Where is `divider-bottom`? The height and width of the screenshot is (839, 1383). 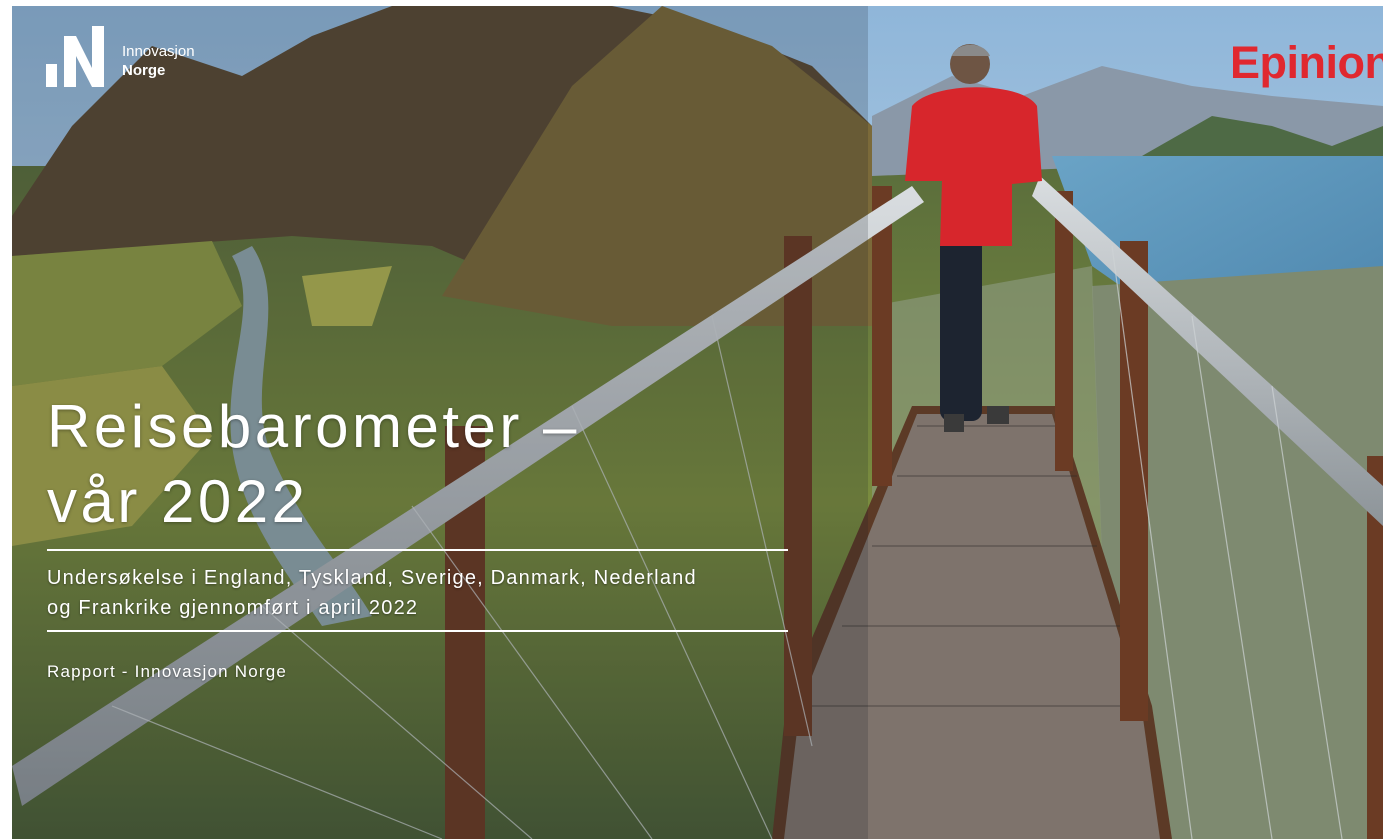
divider-bottom is located at coordinates (417, 631).